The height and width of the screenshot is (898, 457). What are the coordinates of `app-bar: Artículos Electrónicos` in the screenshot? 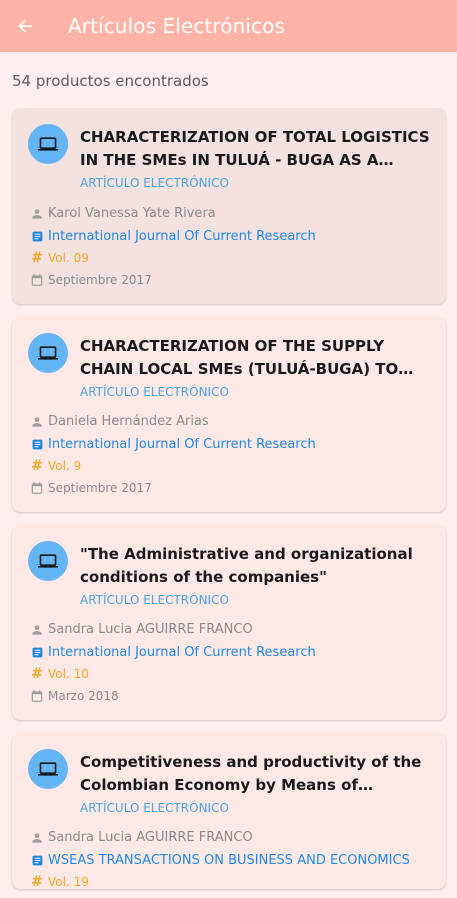 It's located at (228, 26).